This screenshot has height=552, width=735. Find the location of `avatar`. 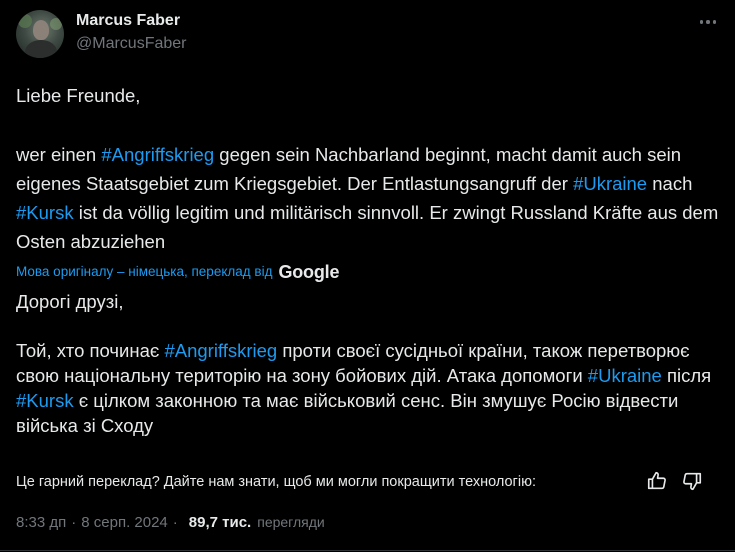

avatar is located at coordinates (40, 34).